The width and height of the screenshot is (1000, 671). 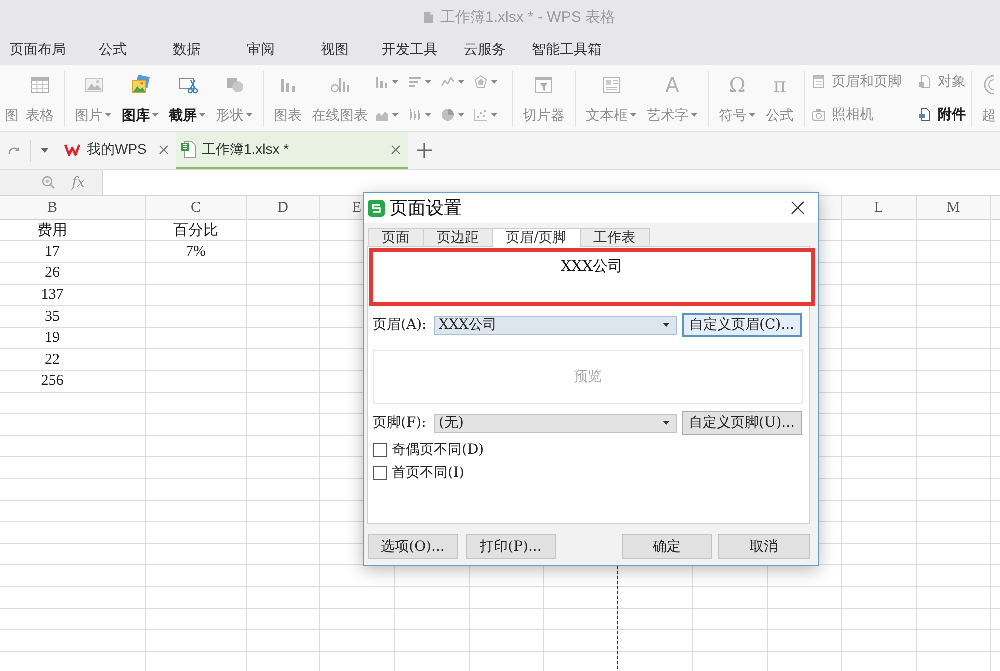 I want to click on column-header: B, so click(x=52, y=208).